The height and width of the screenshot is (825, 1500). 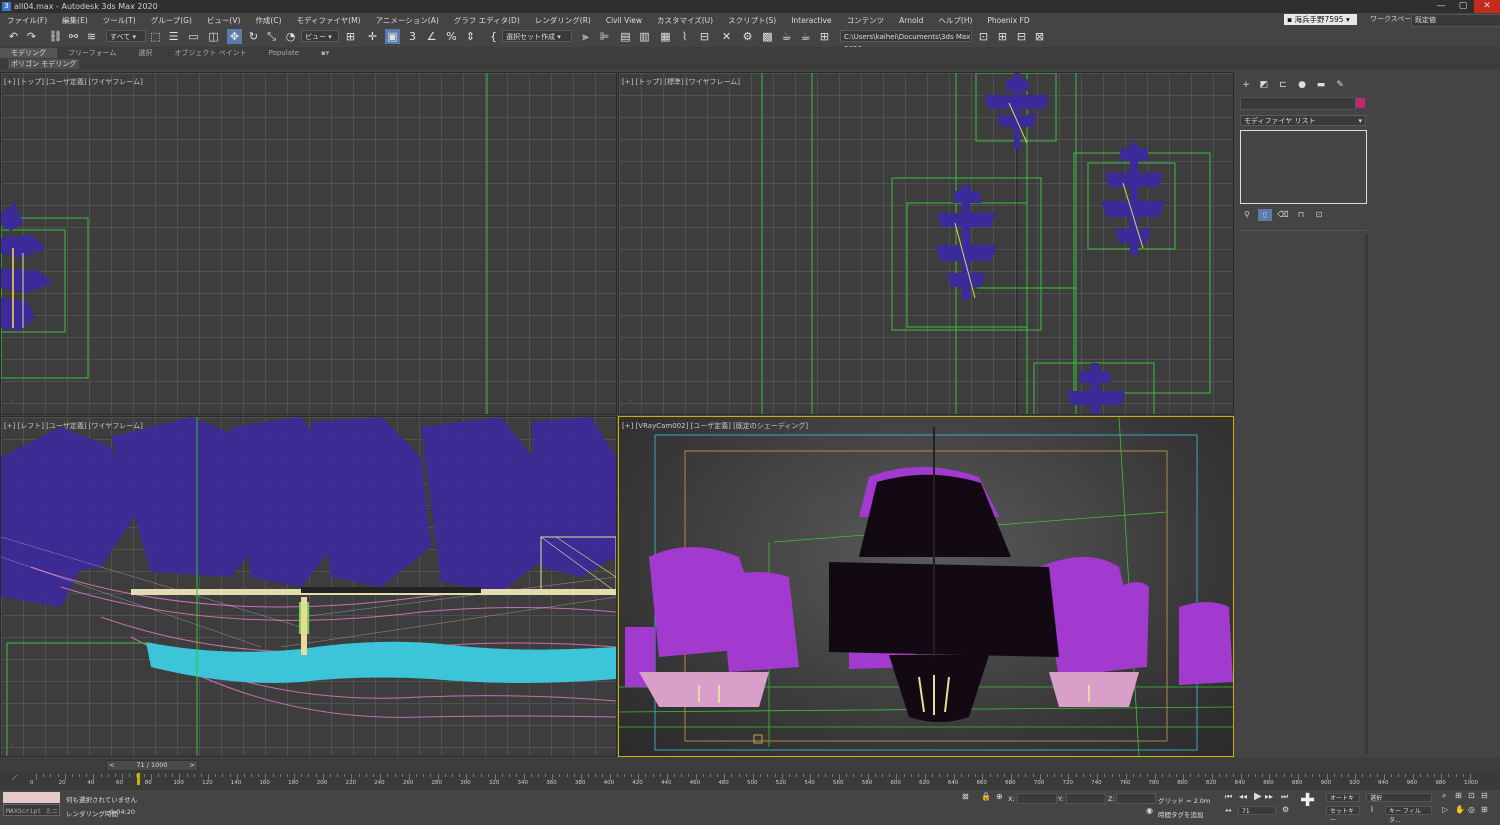 What do you see at coordinates (155, 36) in the screenshot?
I see `select-object-icon: ⬚` at bounding box center [155, 36].